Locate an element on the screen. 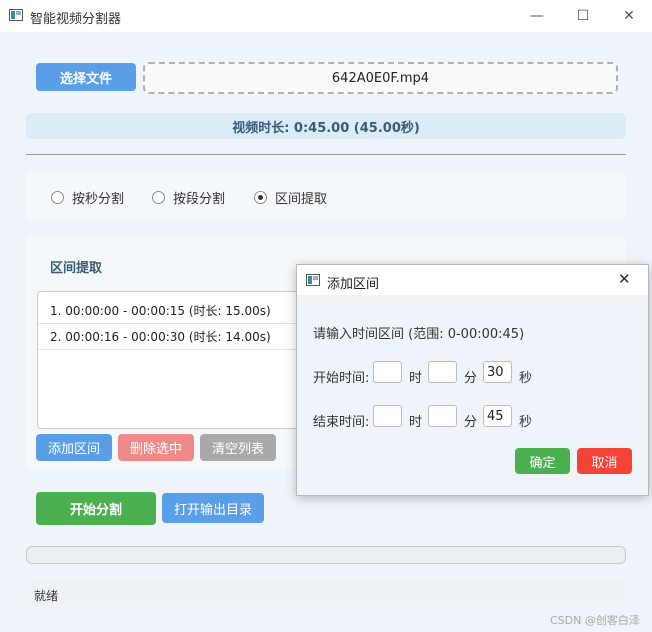 The width and height of the screenshot is (652, 632). delete-selected-button: 删除选中 is located at coordinates (156, 447).